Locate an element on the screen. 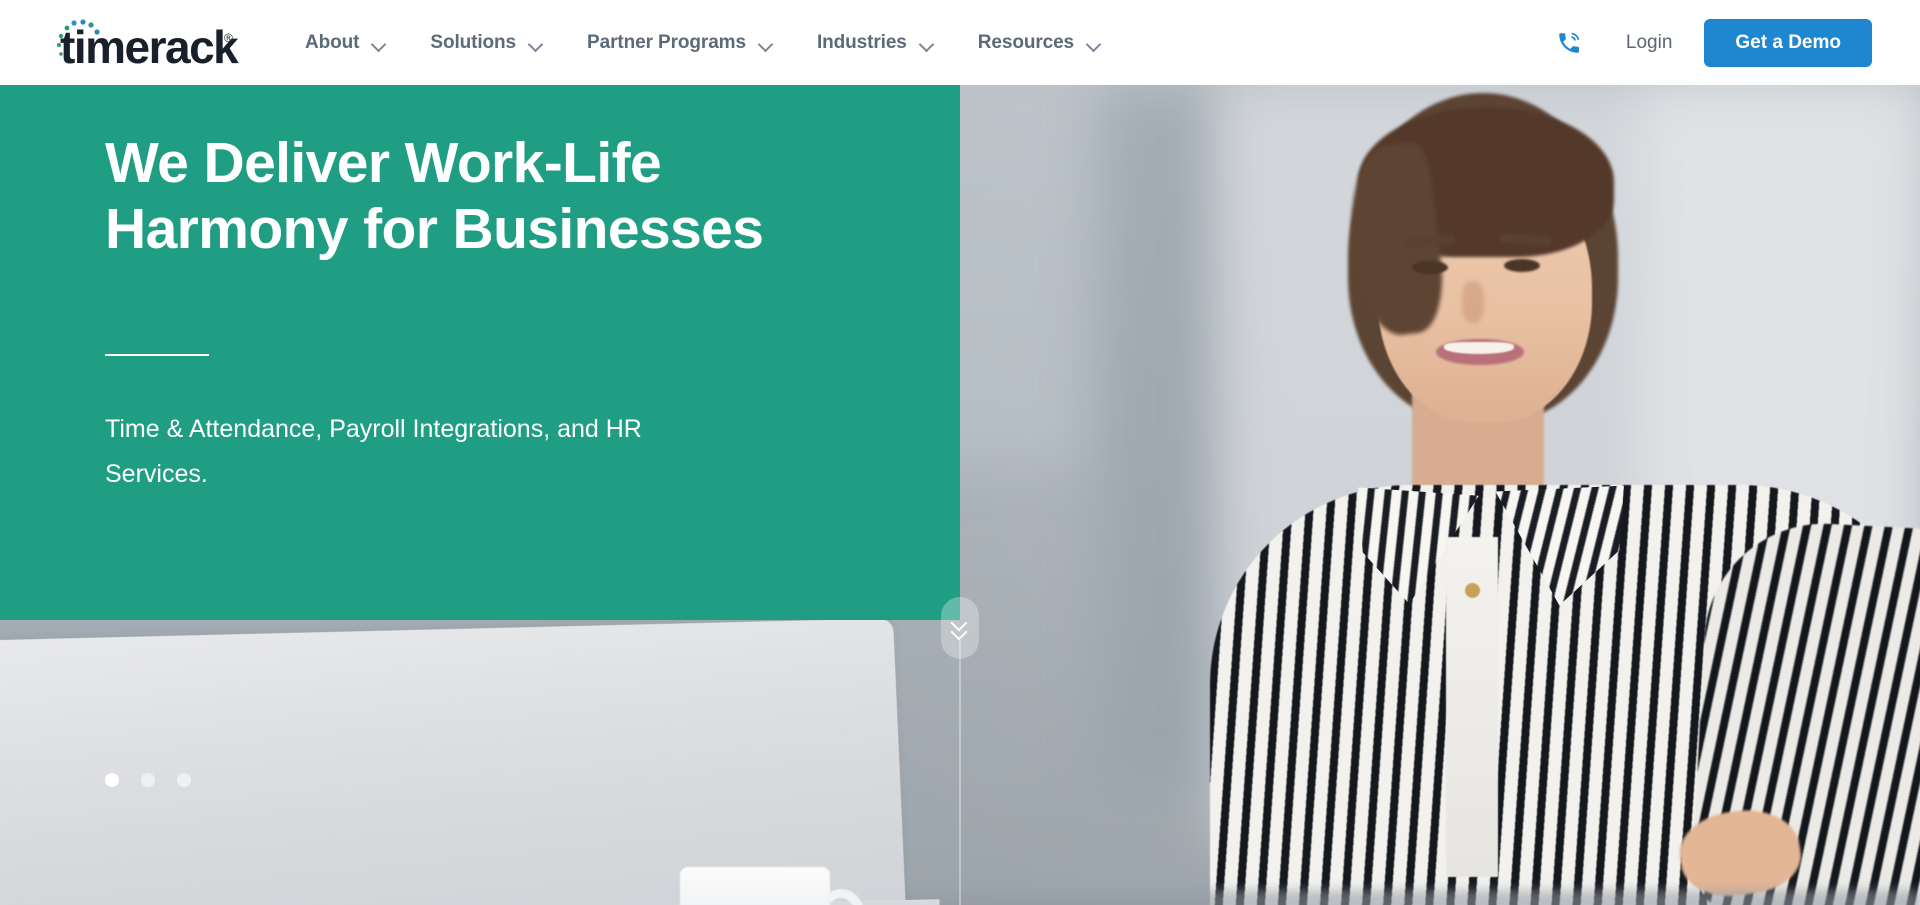  nose is located at coordinates (1473, 302).